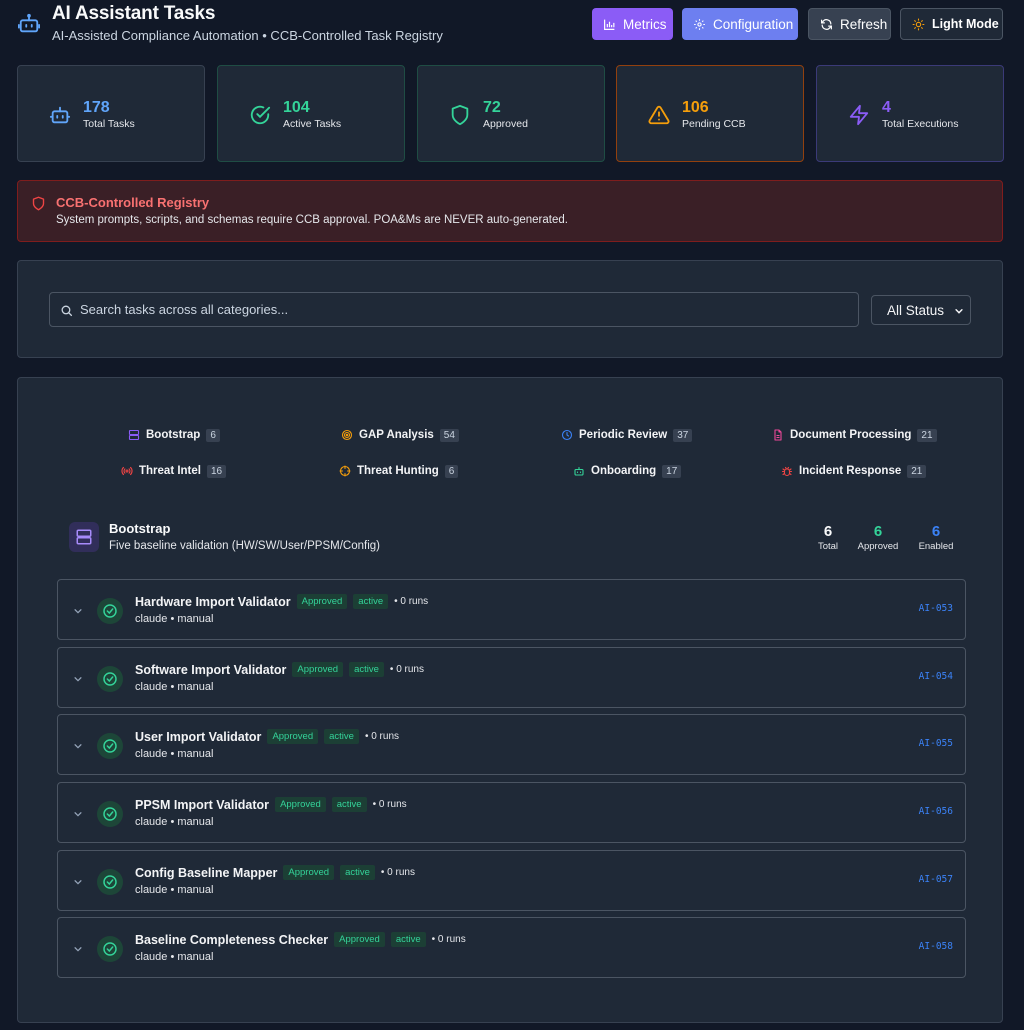 This screenshot has height=1030, width=1024. Describe the element at coordinates (921, 310) in the screenshot. I see `status-filter-select: All Status` at that location.